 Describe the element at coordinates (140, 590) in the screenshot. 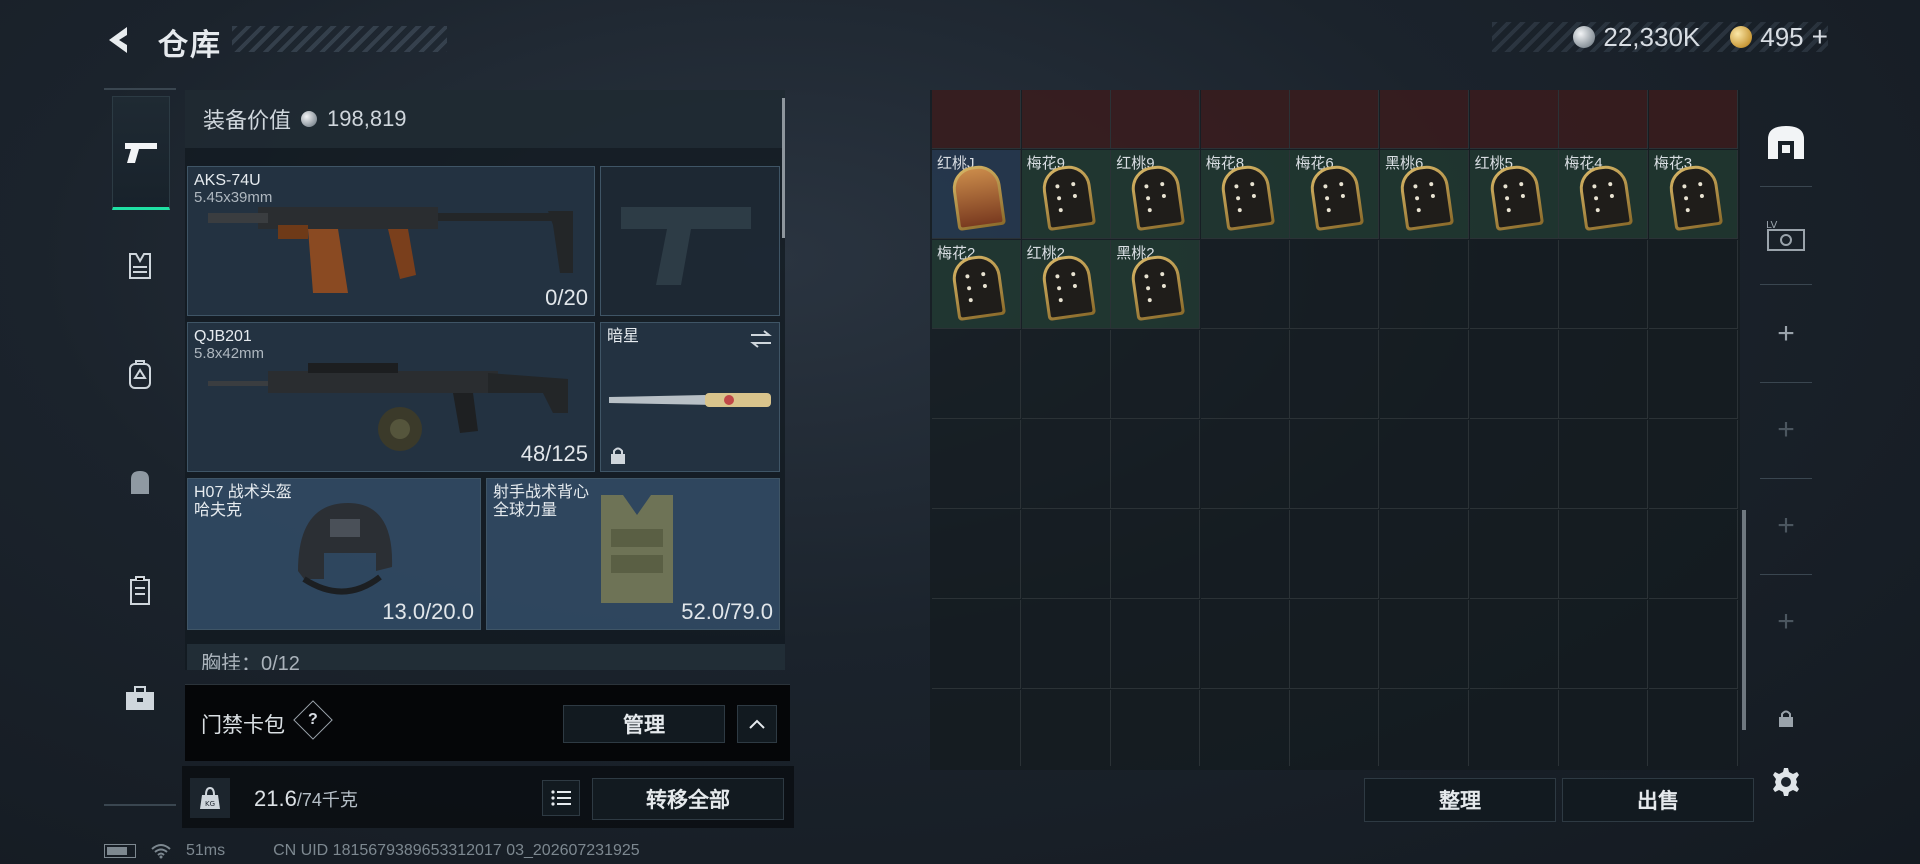

I see `tab-case` at that location.